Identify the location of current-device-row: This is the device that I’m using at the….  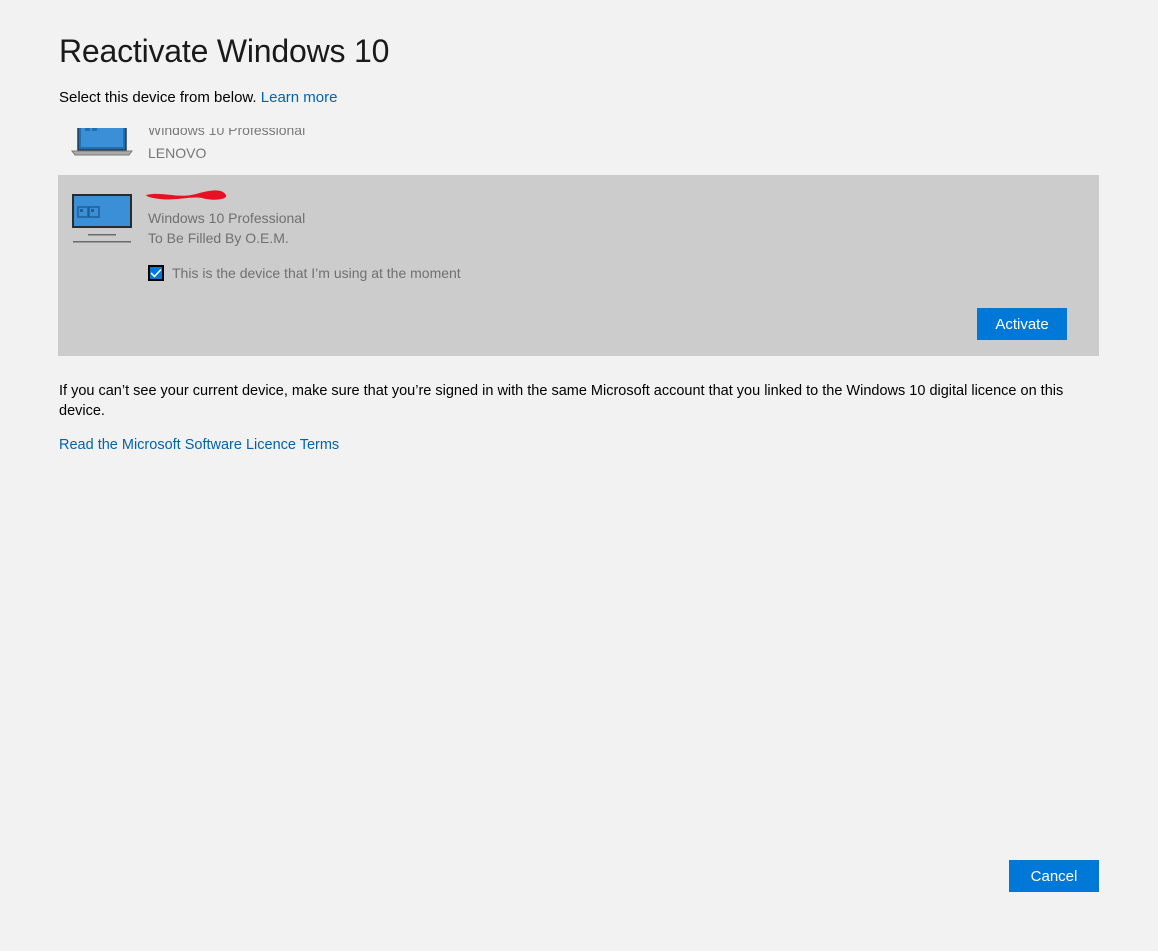
(304, 273).